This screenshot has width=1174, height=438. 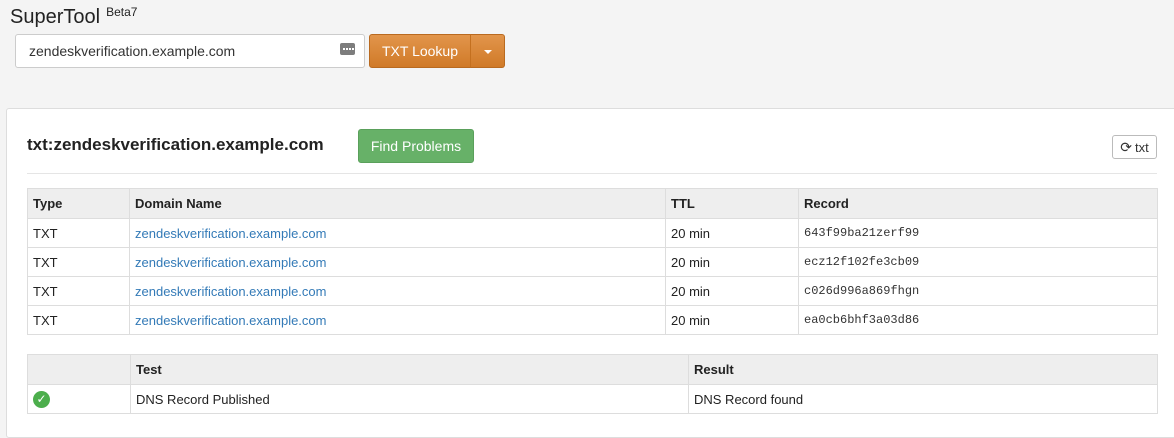 What do you see at coordinates (978, 291) in the screenshot?
I see `record-value: c026d996a869fhgn` at bounding box center [978, 291].